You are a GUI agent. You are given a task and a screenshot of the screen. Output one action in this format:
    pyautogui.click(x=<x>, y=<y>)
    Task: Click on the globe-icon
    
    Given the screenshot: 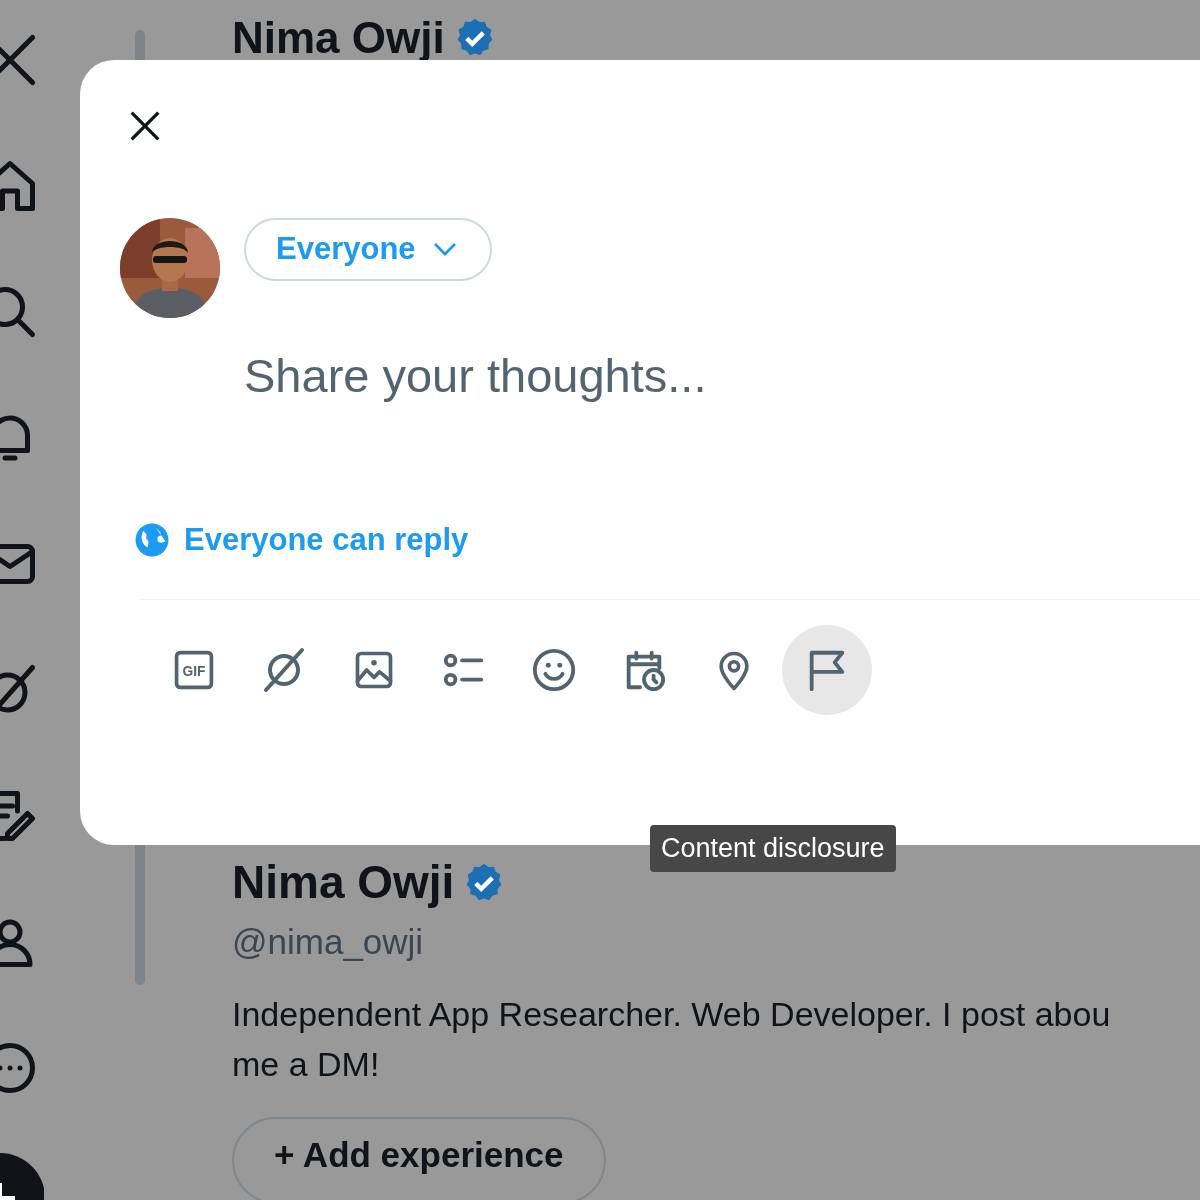 What is the action you would take?
    pyautogui.click(x=152, y=539)
    